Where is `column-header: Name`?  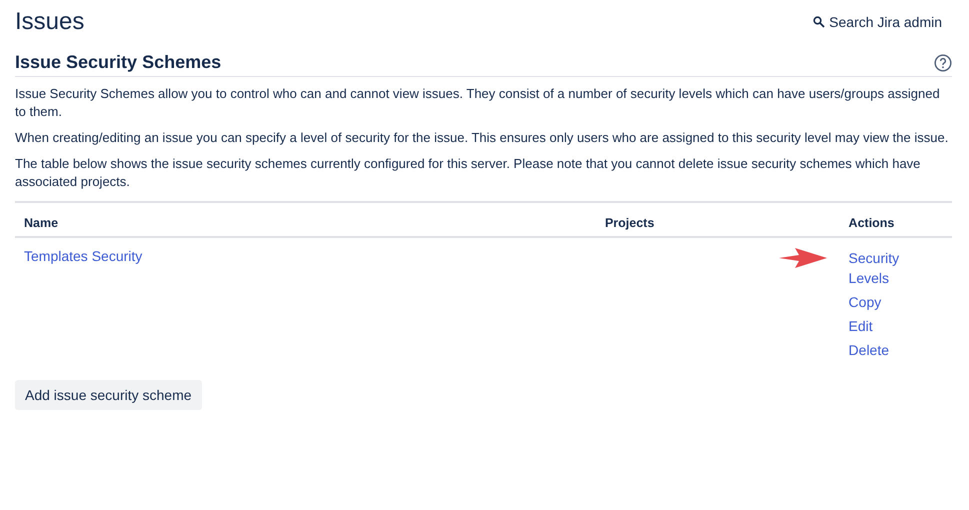 column-header: Name is located at coordinates (305, 219).